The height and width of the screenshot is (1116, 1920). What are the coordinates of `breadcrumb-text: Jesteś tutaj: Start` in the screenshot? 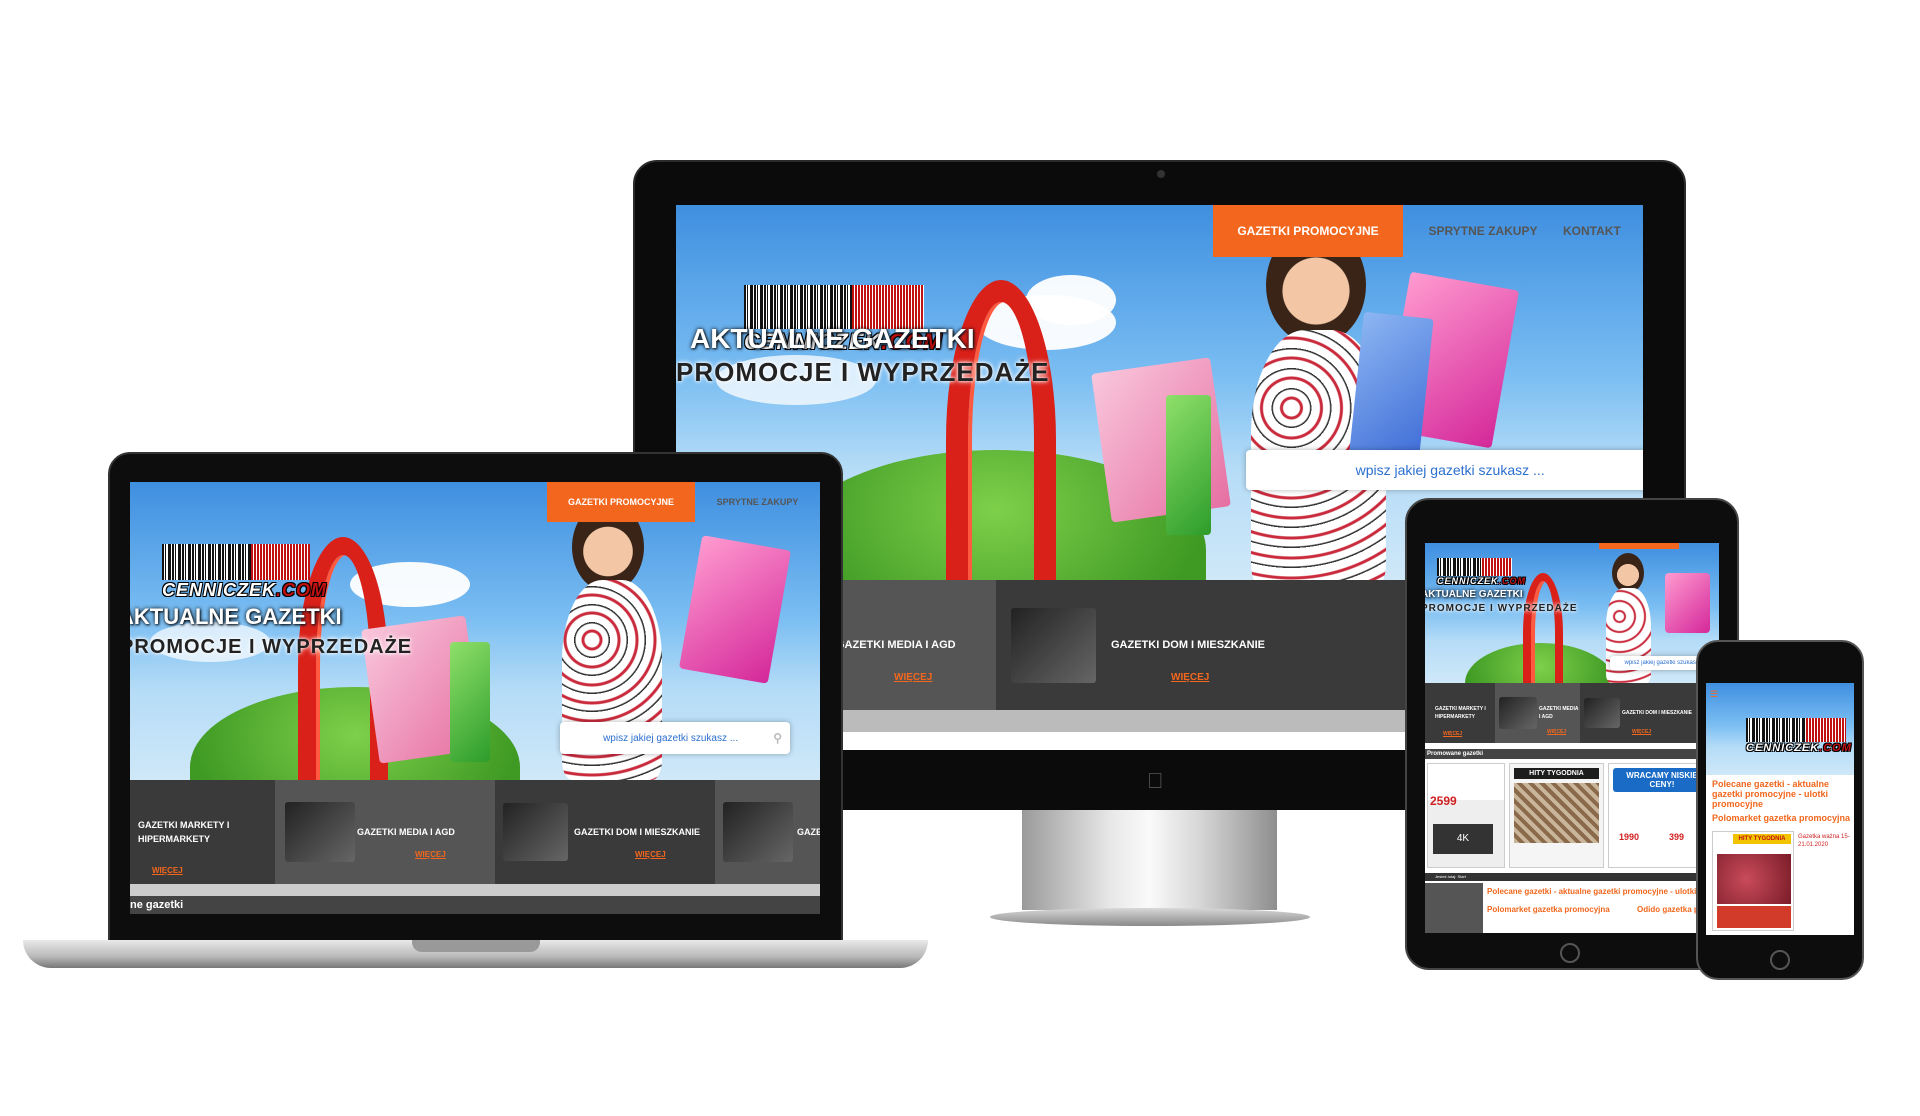 It's located at (1450, 876).